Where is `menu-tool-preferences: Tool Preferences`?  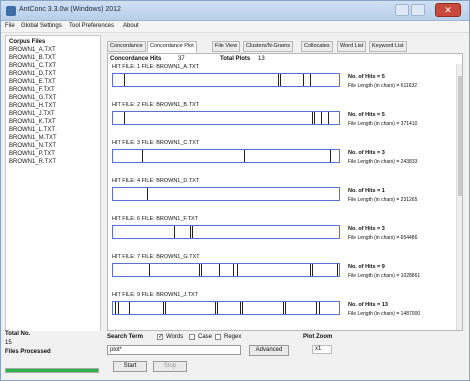 menu-tool-preferences: Tool Preferences is located at coordinates (91, 26).